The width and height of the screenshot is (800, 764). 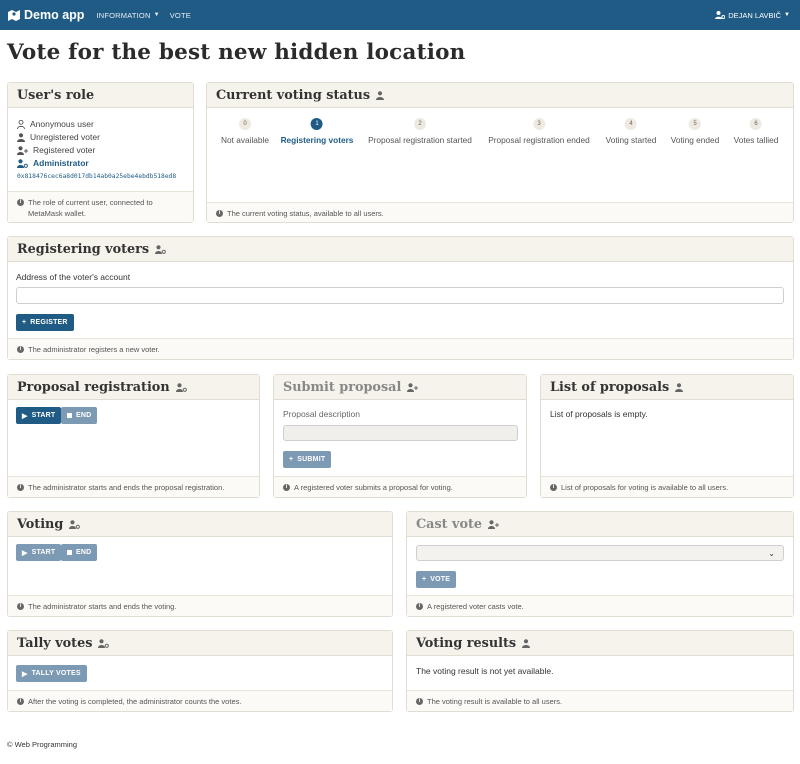 What do you see at coordinates (56, 673) in the screenshot?
I see `tally-label: TALLY VOTES` at bounding box center [56, 673].